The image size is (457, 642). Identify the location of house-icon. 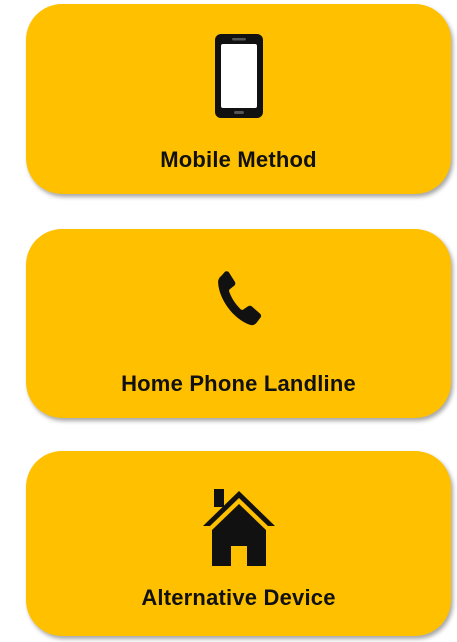
(238, 527).